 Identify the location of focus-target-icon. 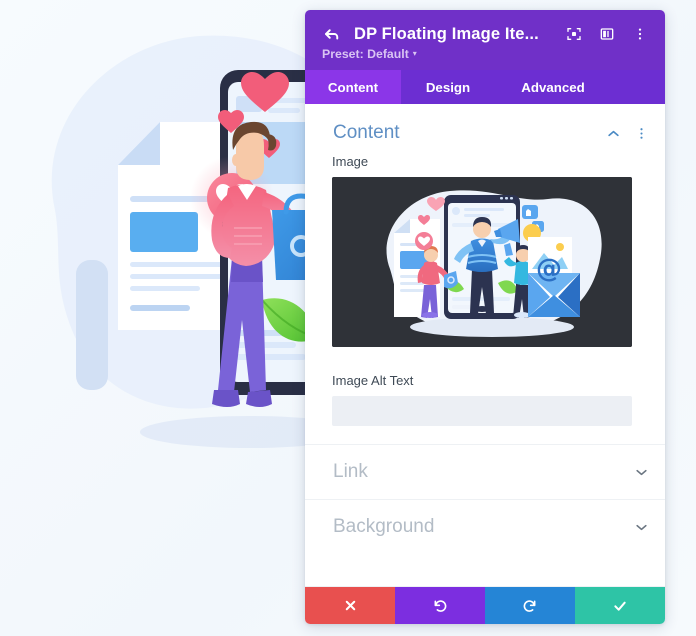
(573, 34).